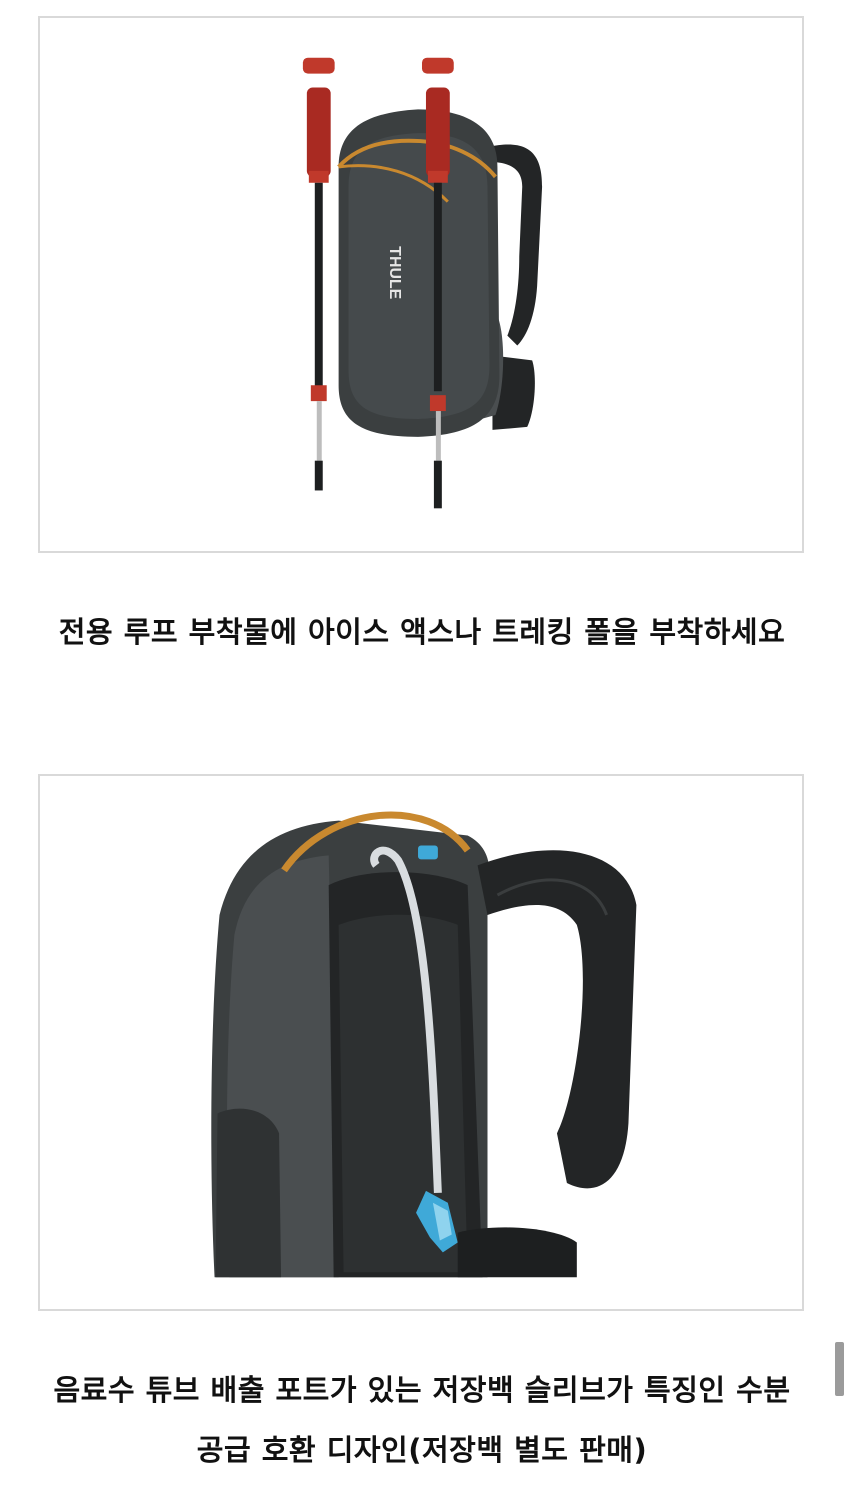 This screenshot has width=844, height=1500. What do you see at coordinates (839, 1369) in the screenshot?
I see `scrollbar-thumb` at bounding box center [839, 1369].